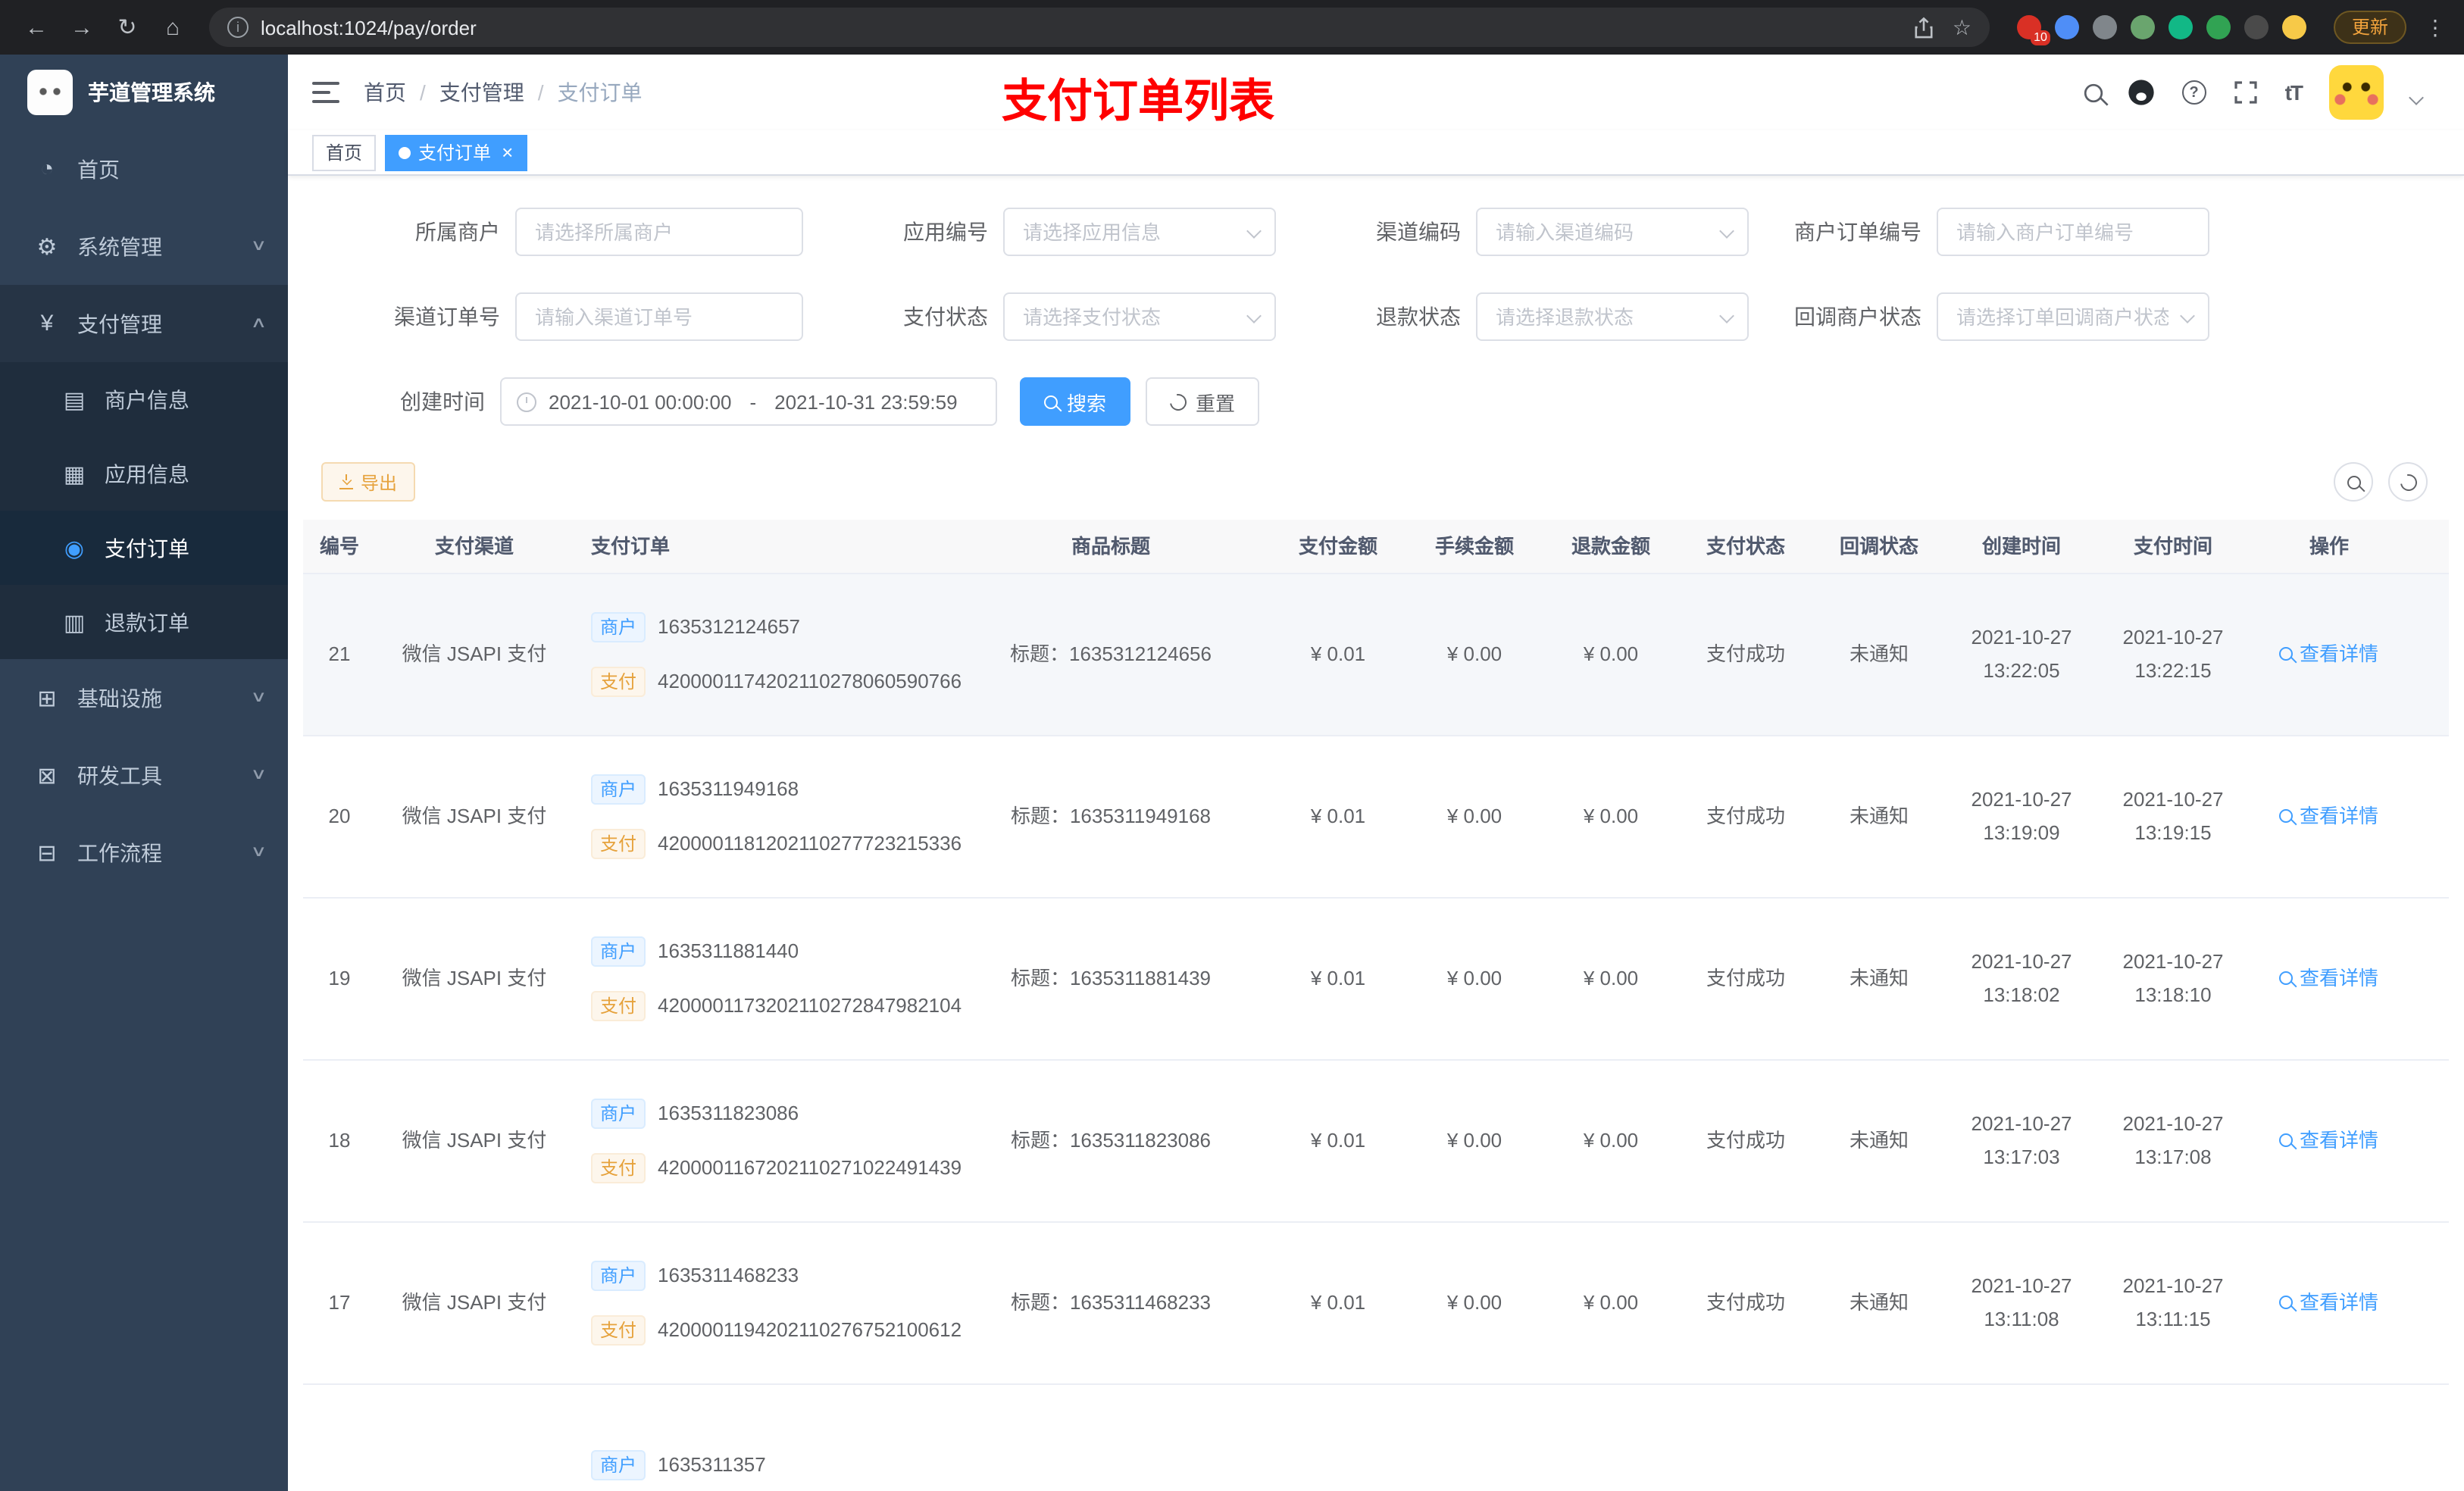 This screenshot has width=2464, height=1491. I want to click on filter-merchant-input, so click(659, 232).